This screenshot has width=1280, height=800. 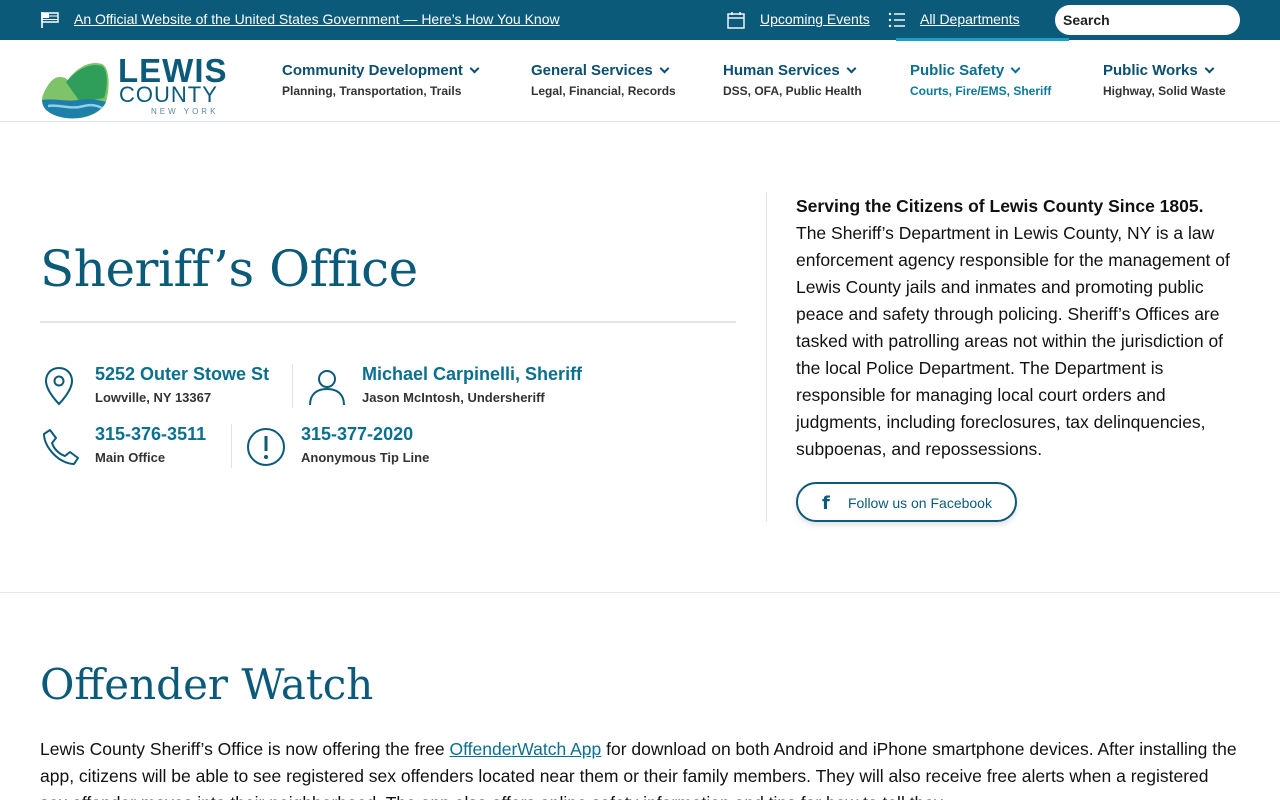 What do you see at coordinates (150, 434) in the screenshot?
I see `main-phone-link: 315-376-3511` at bounding box center [150, 434].